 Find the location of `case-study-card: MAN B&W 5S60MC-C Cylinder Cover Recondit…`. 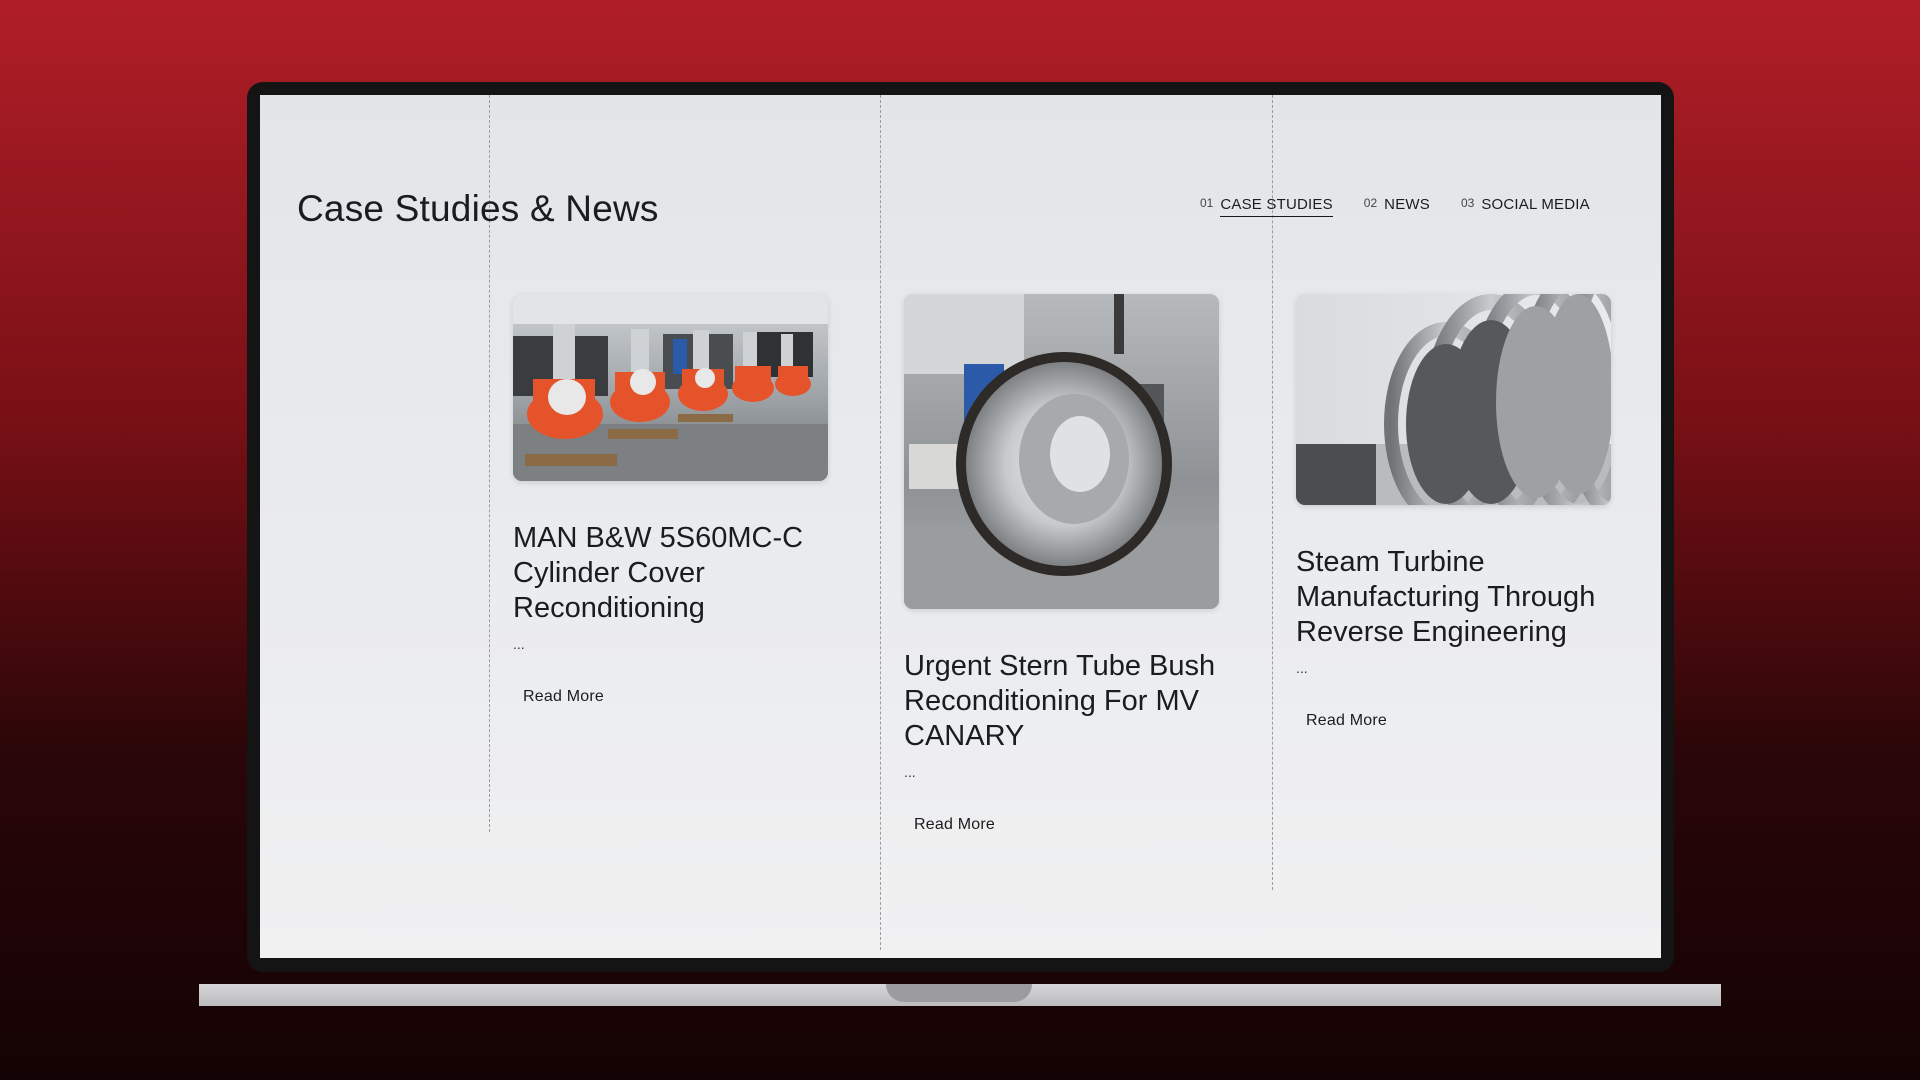

case-study-card: MAN B&W 5S60MC-C Cylinder Cover Recondit… is located at coordinates (670, 500).